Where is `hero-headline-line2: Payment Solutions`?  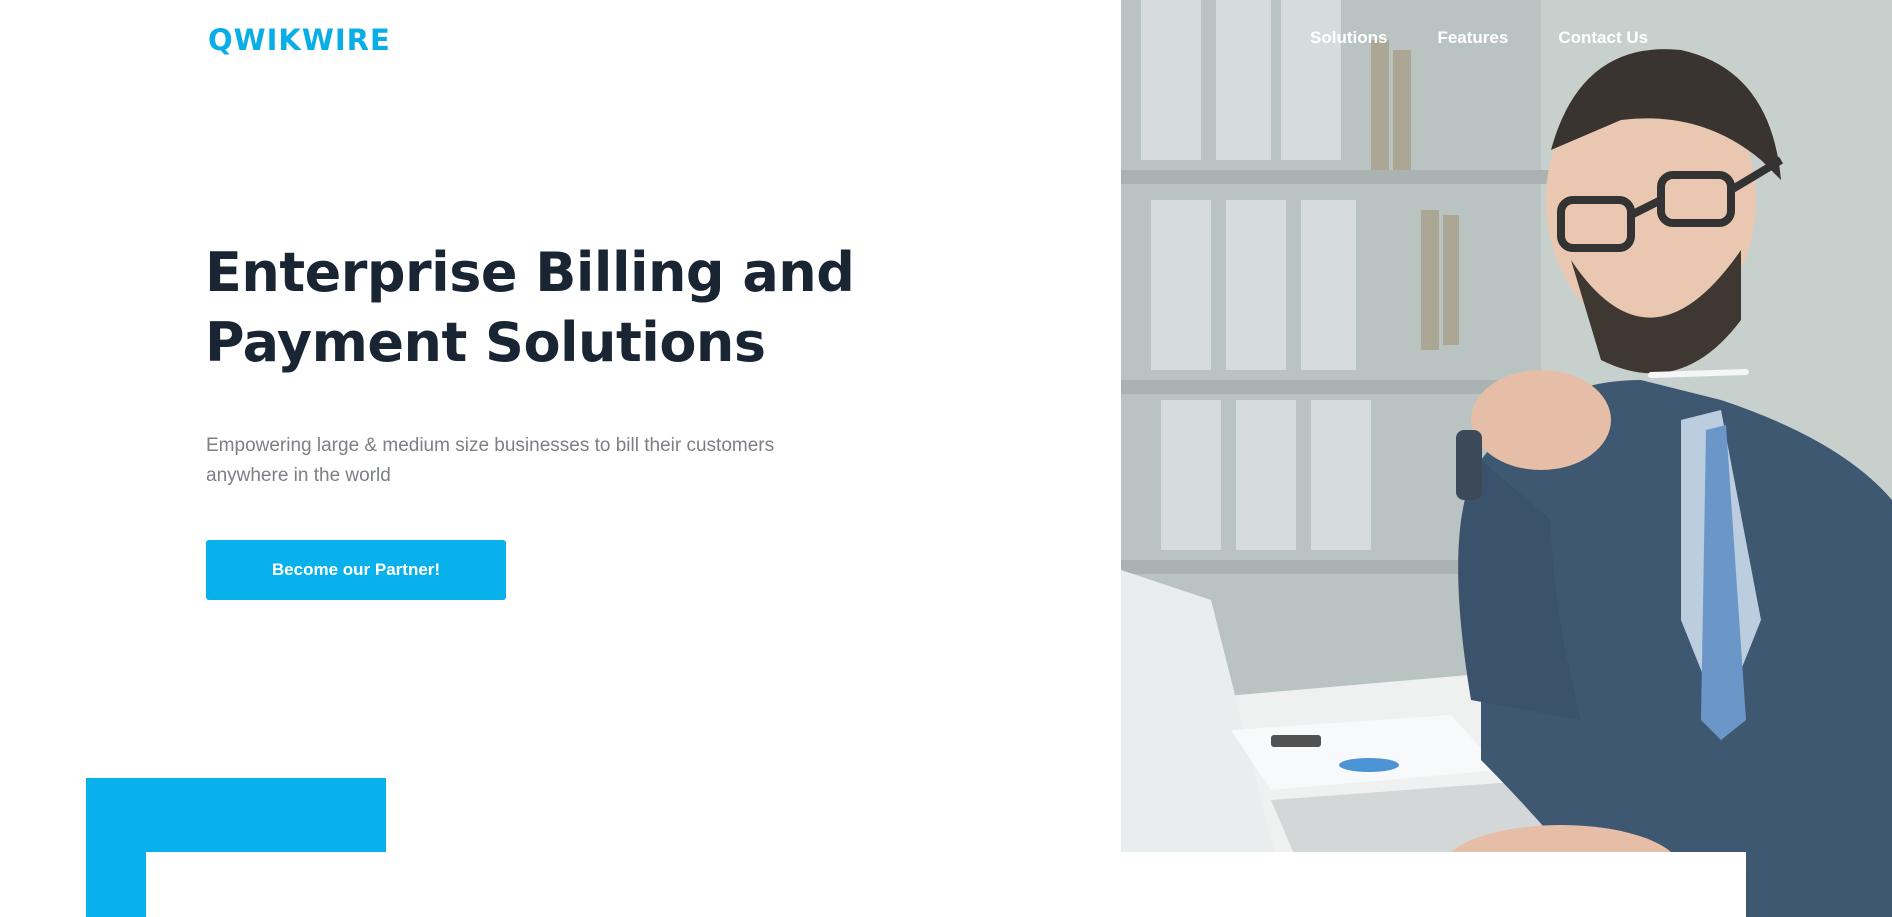 hero-headline-line2: Payment Solutions is located at coordinates (485, 342).